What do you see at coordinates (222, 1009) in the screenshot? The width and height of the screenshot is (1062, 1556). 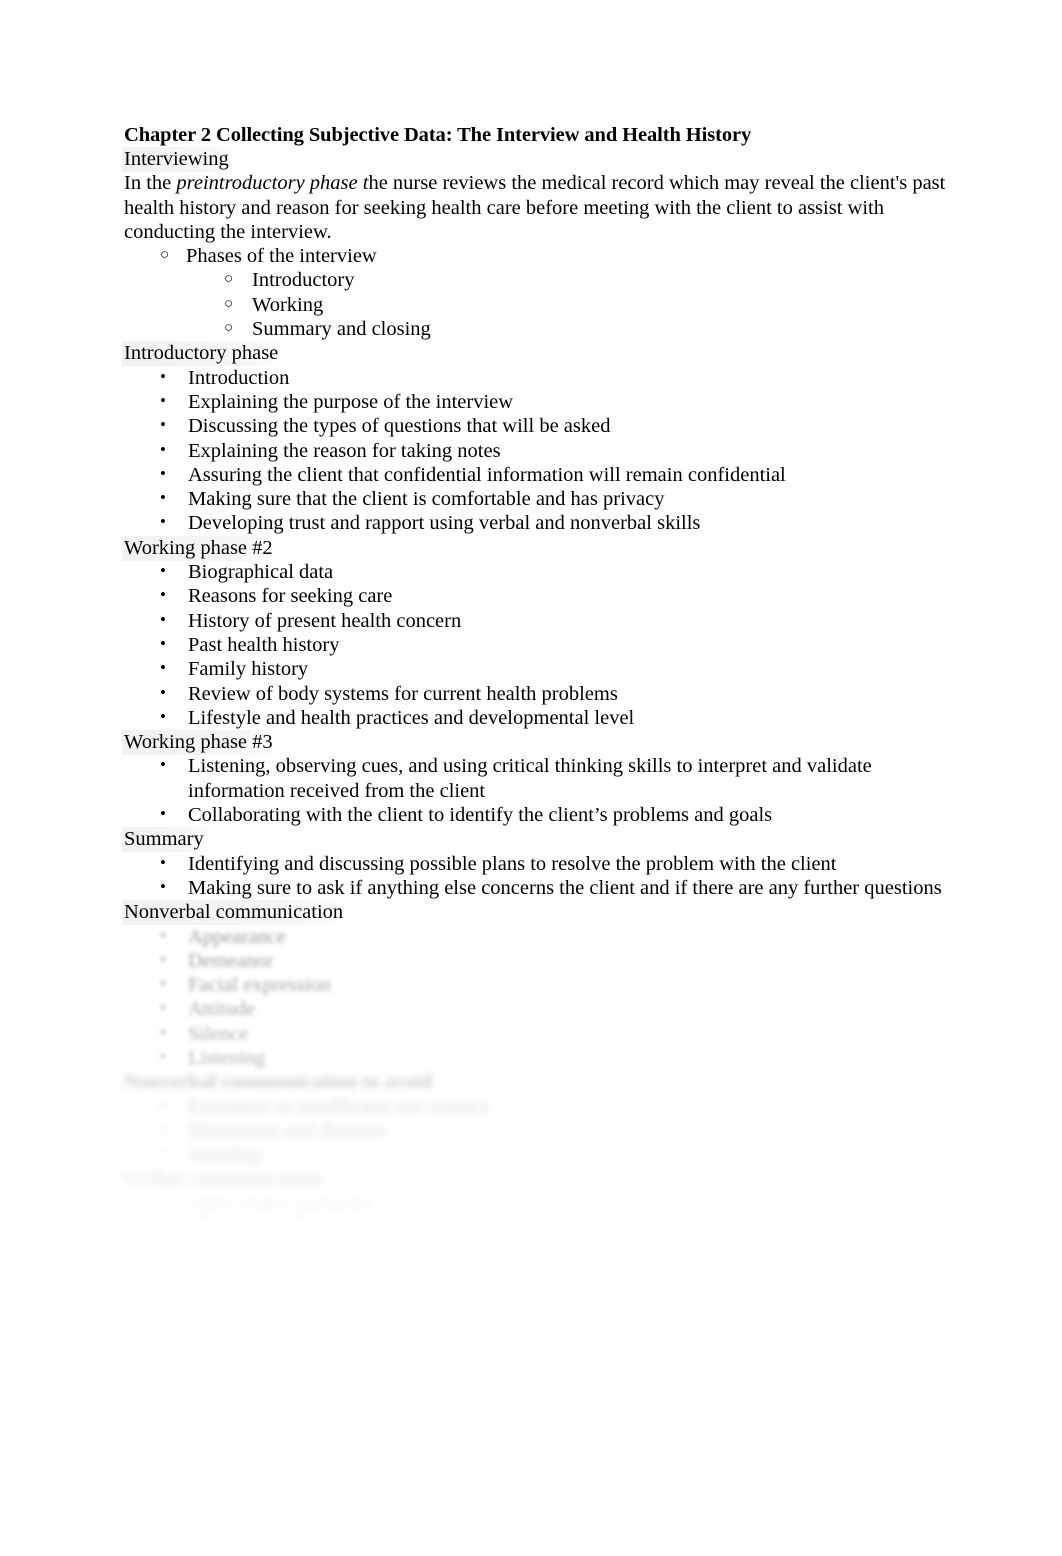 I see `list-item-label: Attitude` at bounding box center [222, 1009].